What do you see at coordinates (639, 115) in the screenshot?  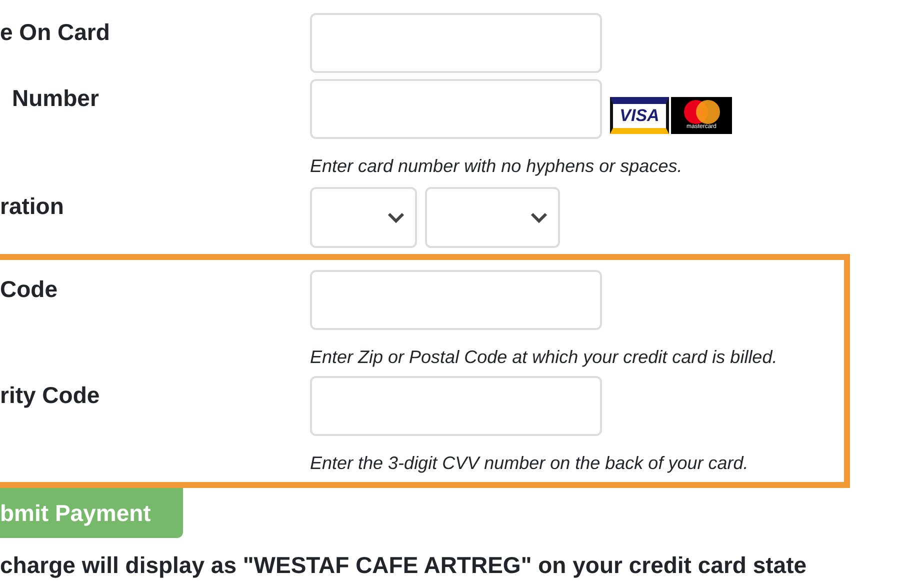 I see `visa-logo: VISA` at bounding box center [639, 115].